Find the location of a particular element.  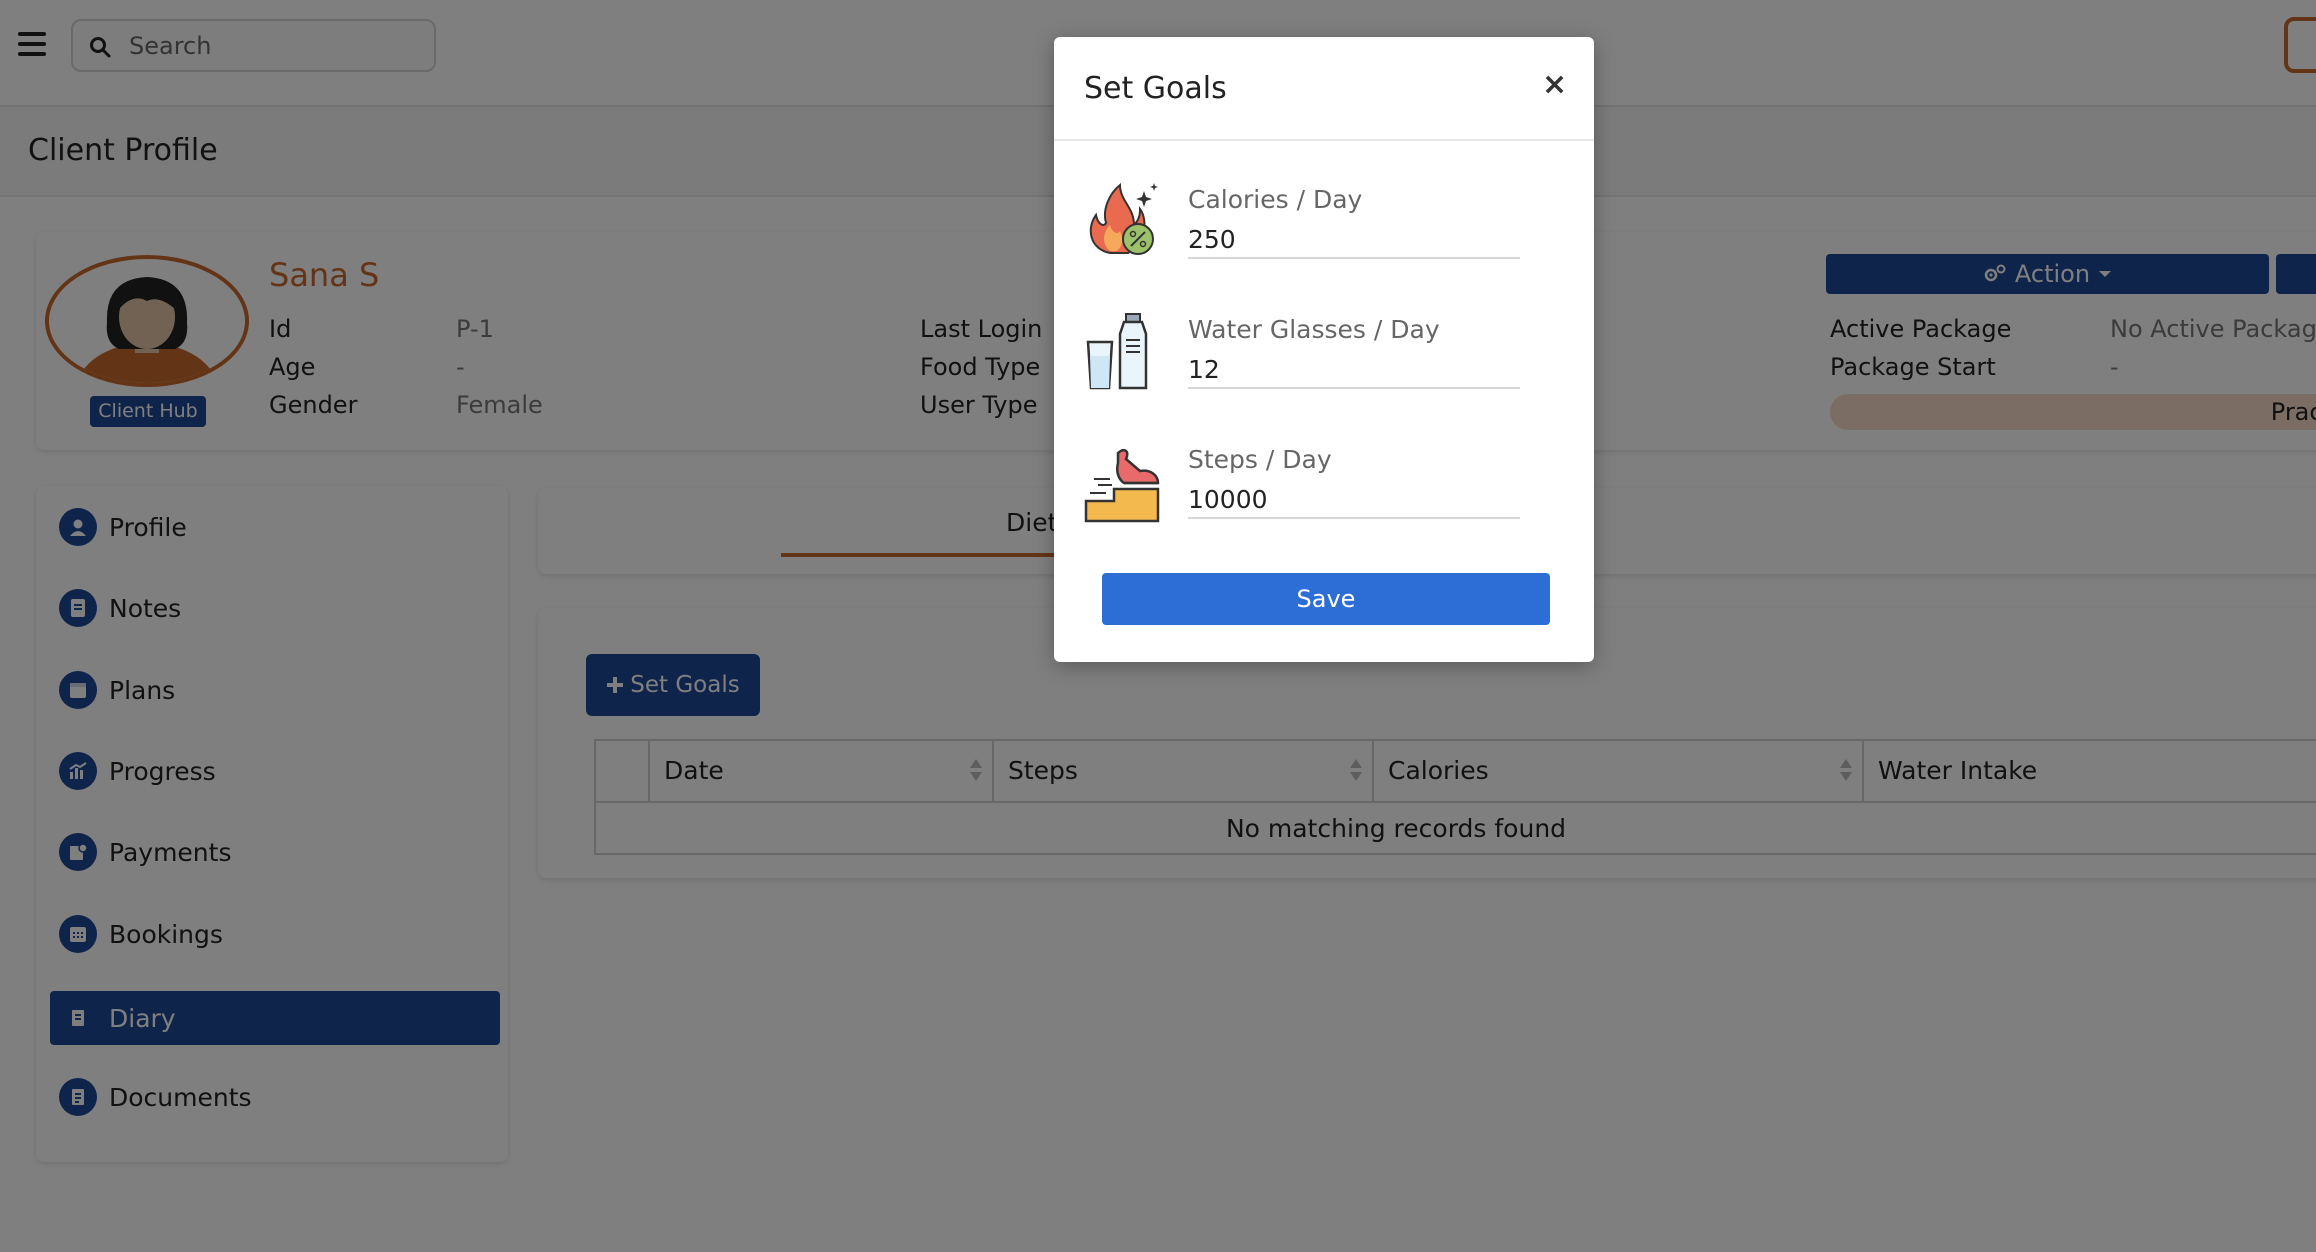

calories-icon is located at coordinates (1123, 218).